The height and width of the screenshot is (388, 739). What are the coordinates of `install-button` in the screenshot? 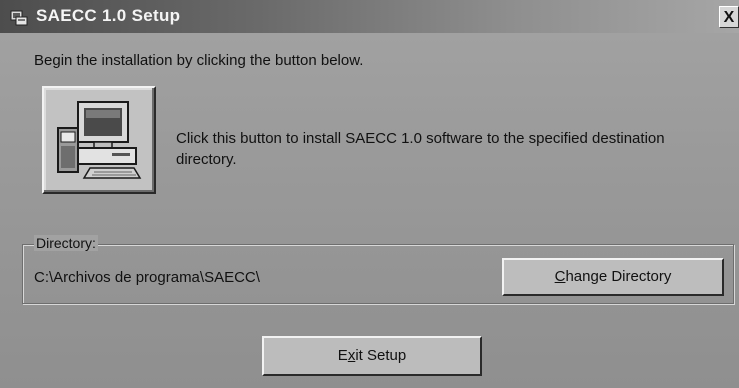 It's located at (99, 140).